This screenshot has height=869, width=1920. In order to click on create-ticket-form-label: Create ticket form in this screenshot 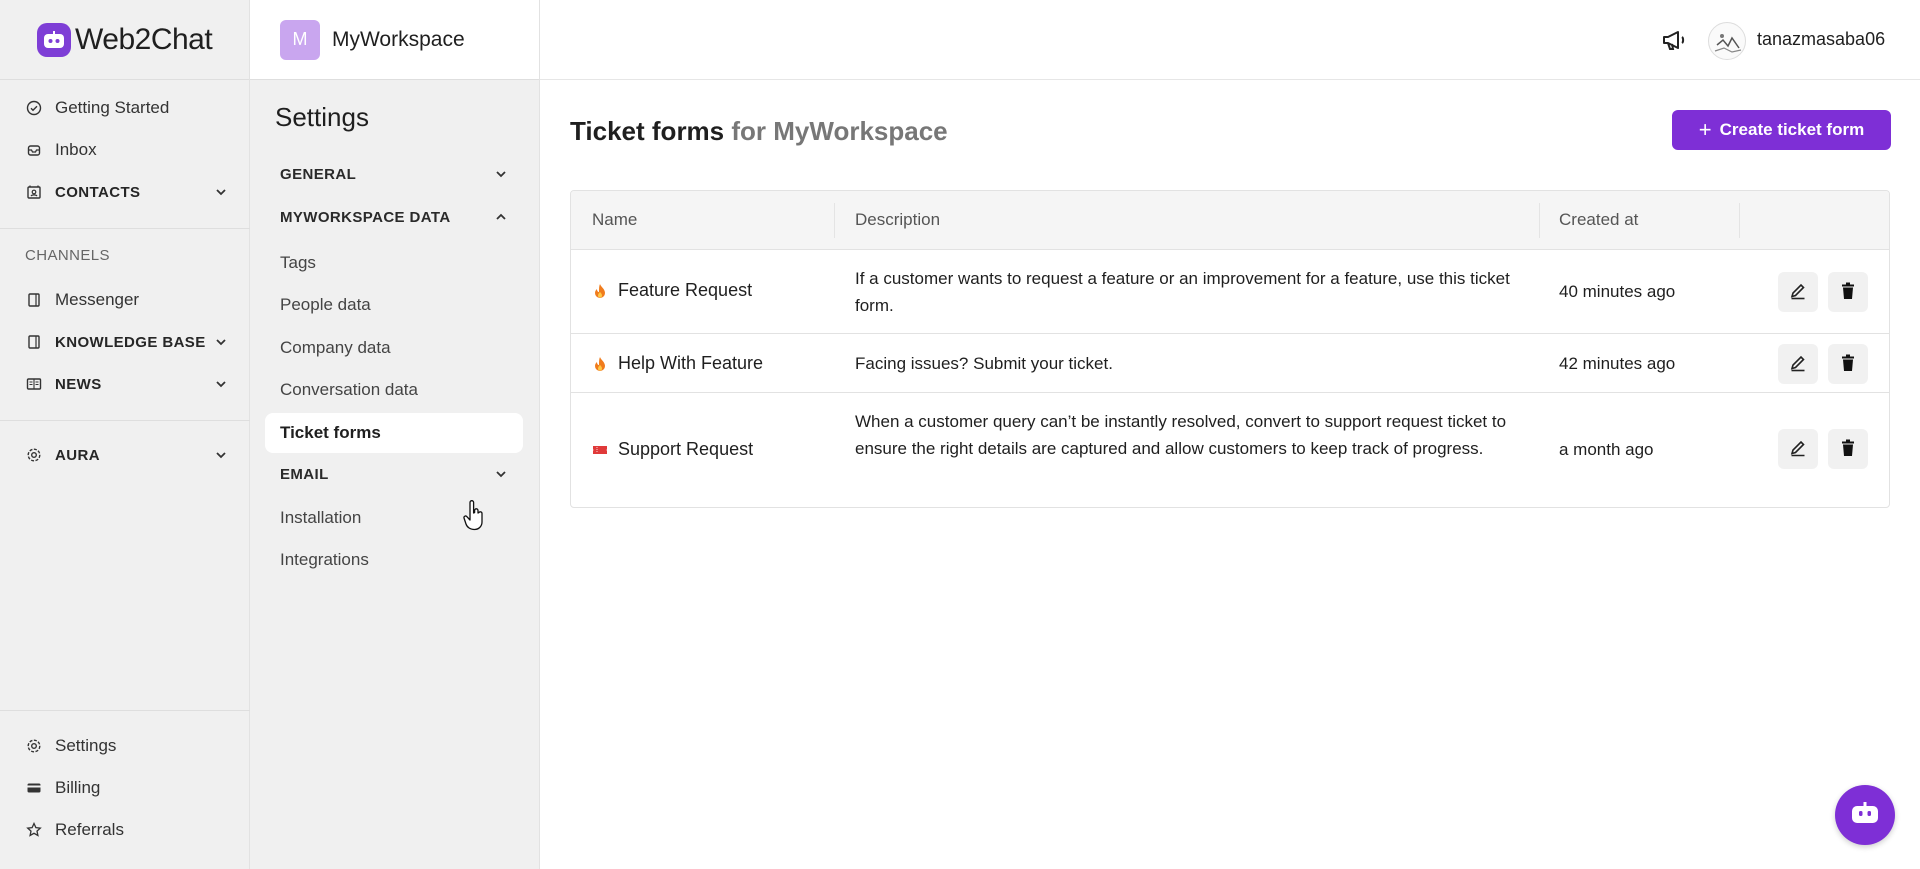, I will do `click(1792, 129)`.